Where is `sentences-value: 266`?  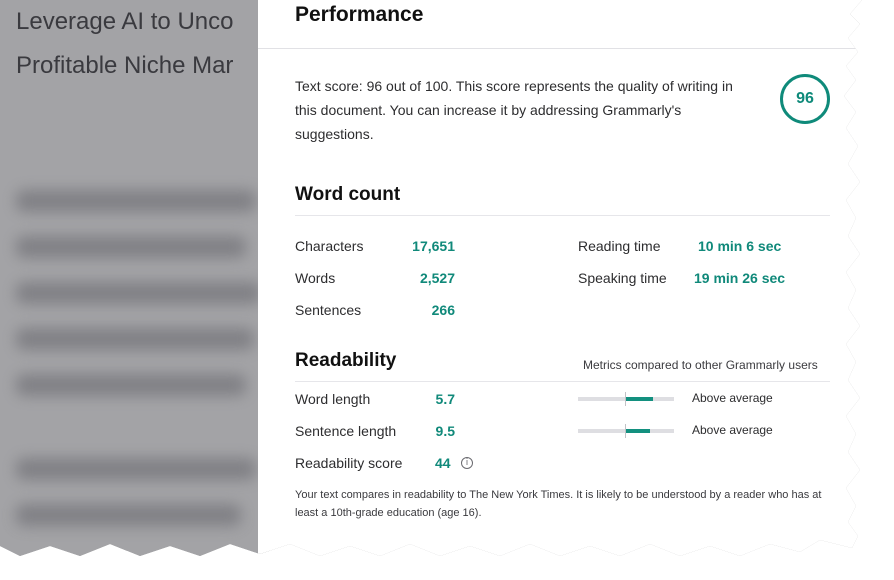 sentences-value: 266 is located at coordinates (443, 310).